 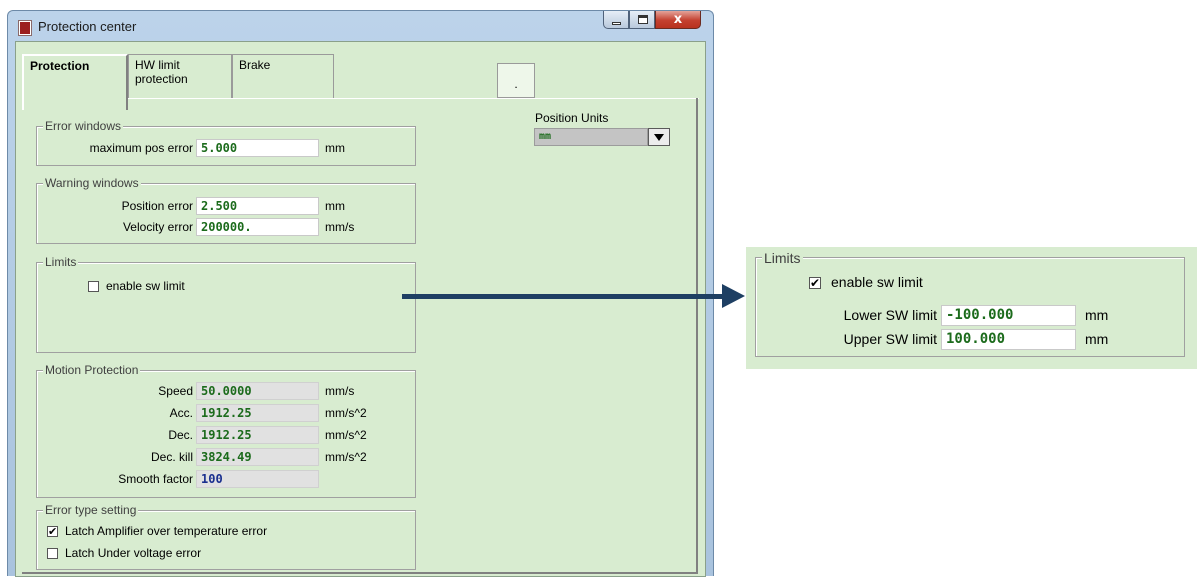 What do you see at coordinates (155, 479) in the screenshot?
I see `smooth-factor-label: Smooth factor` at bounding box center [155, 479].